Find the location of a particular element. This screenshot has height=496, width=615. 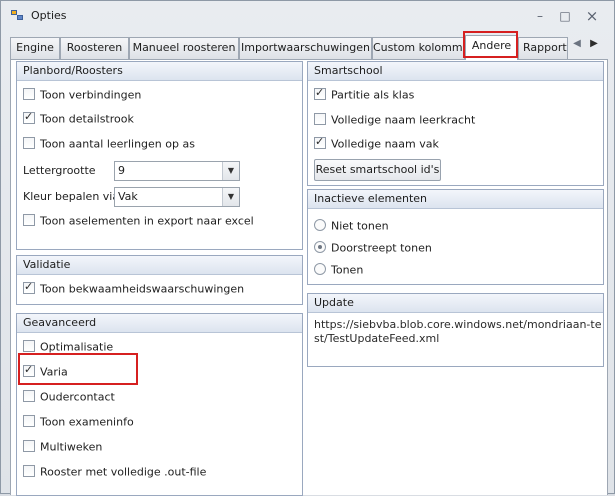

radio-niet-tonen: Niet tonen is located at coordinates (351, 227).